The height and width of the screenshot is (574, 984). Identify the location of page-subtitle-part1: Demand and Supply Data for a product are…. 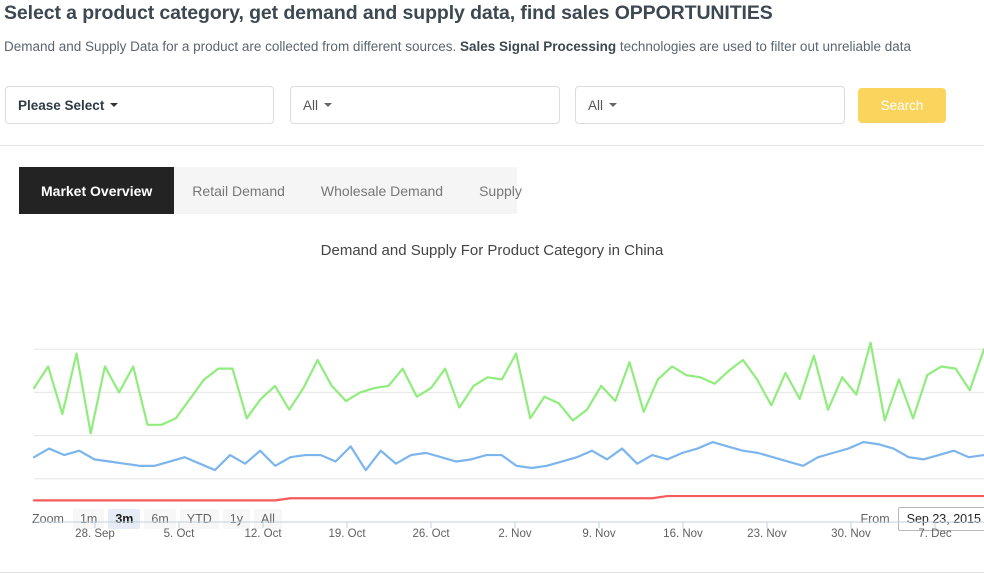
(232, 46).